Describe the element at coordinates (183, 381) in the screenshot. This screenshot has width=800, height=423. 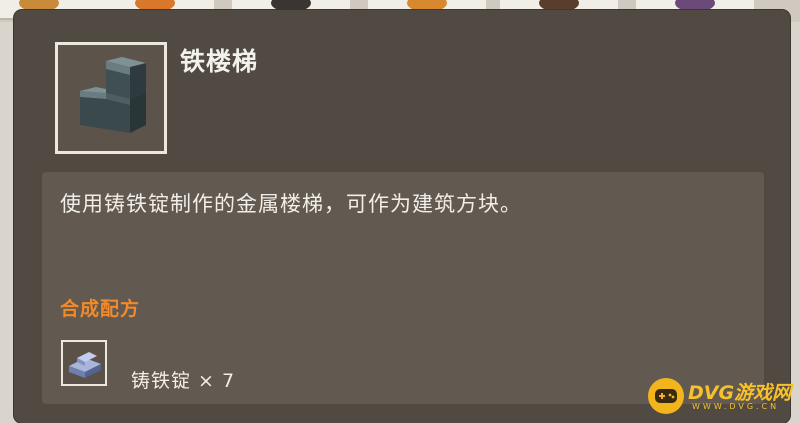
I see `ingredient-label: 铸铁锭 × 7` at that location.